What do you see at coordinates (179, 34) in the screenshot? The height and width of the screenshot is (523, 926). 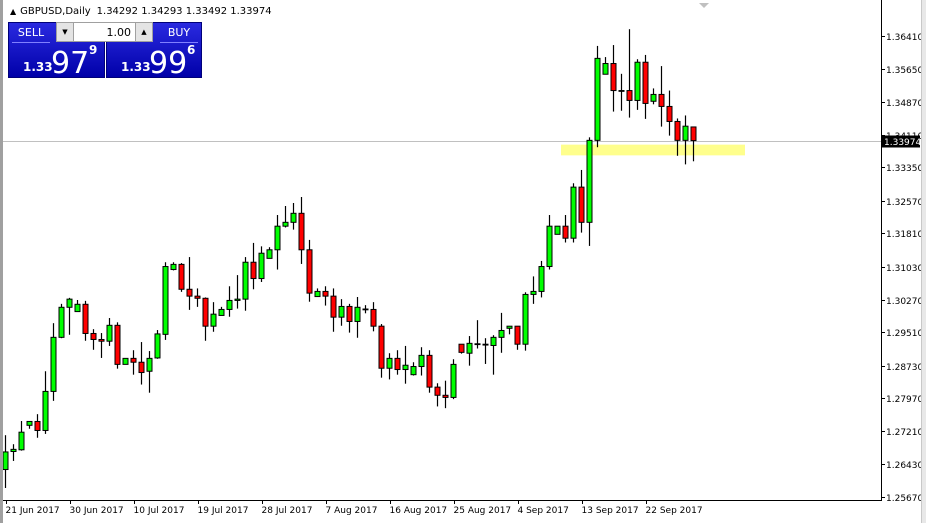 I see `buy-label: BUY` at bounding box center [179, 34].